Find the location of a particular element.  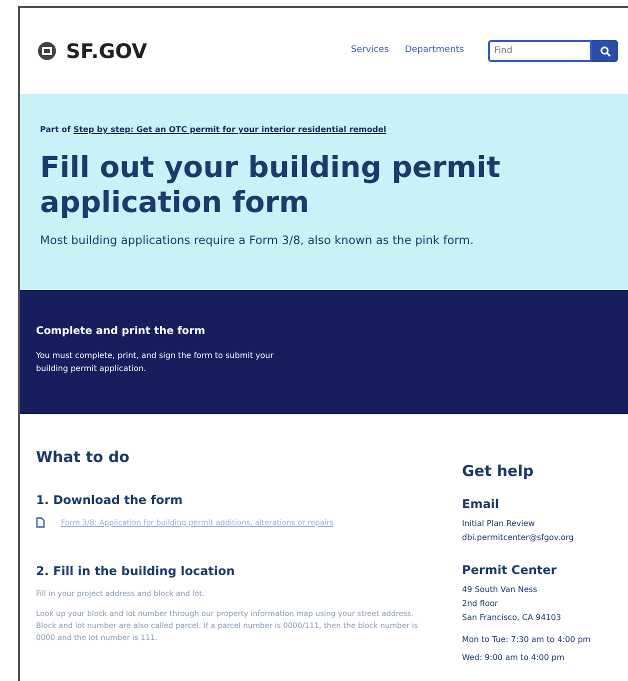

search-icon is located at coordinates (605, 51).